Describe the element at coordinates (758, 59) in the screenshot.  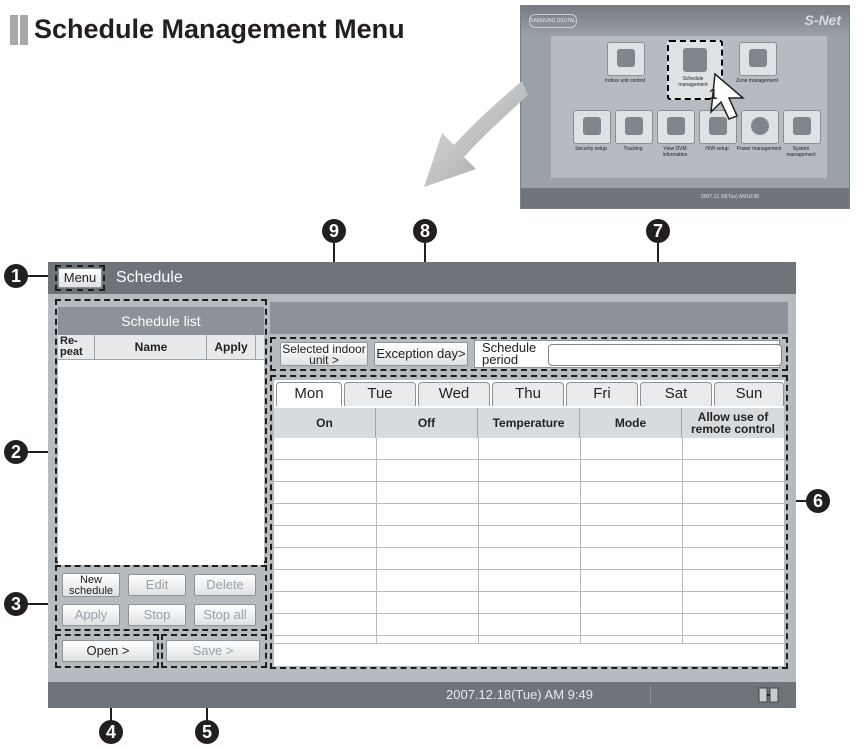
I see `zone-icon` at that location.